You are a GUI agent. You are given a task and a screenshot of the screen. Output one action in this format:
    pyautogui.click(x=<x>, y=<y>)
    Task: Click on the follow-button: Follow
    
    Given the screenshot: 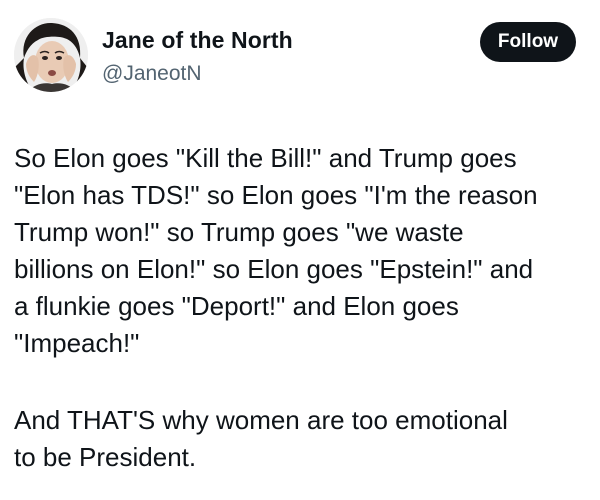 What is the action you would take?
    pyautogui.click(x=528, y=42)
    